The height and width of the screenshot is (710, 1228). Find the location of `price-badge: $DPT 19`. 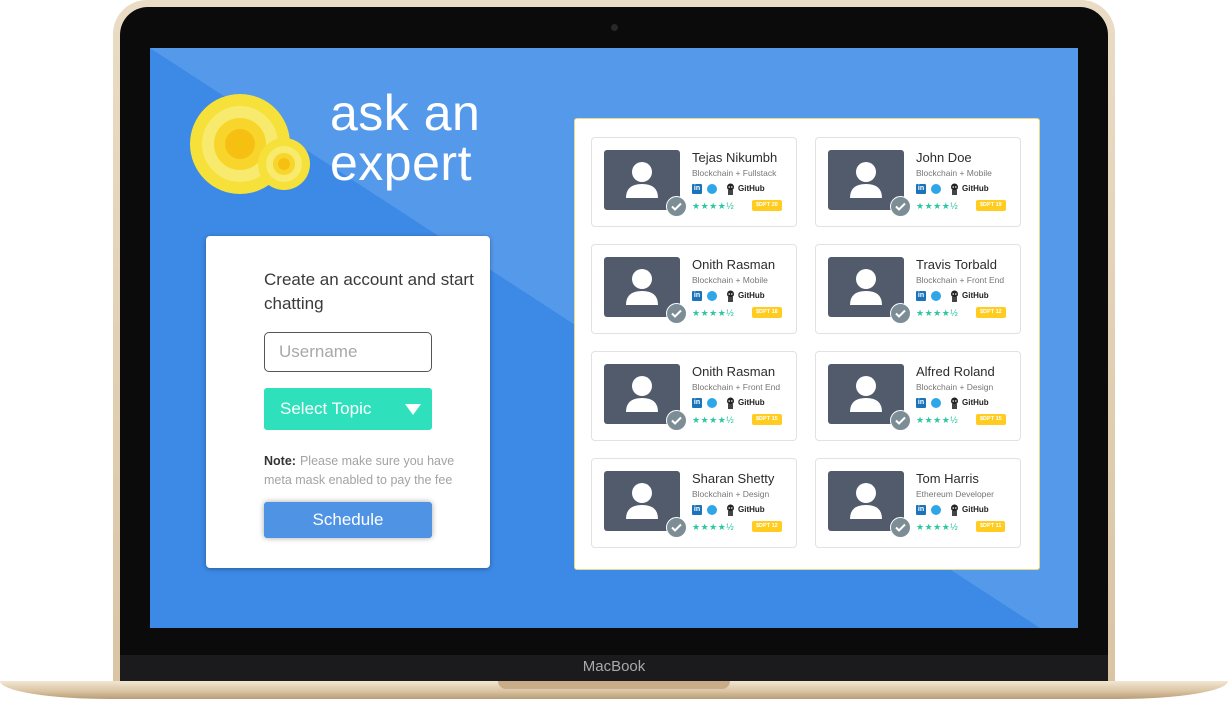

price-badge: $DPT 19 is located at coordinates (991, 205).